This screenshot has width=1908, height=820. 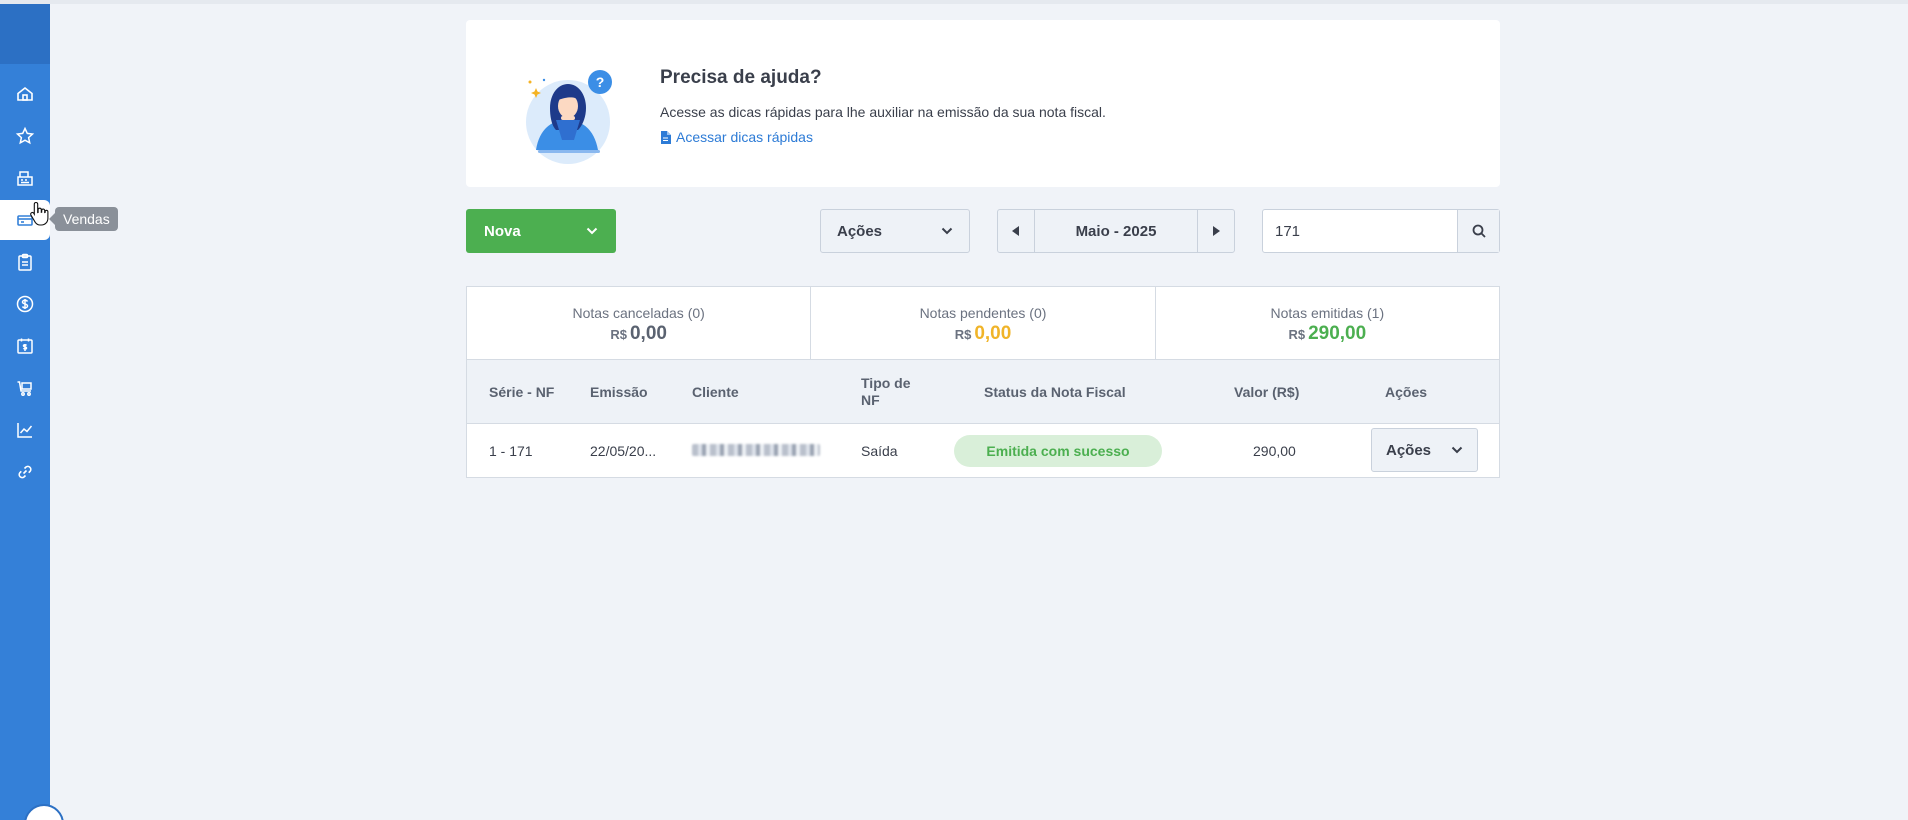 I want to click on previous-month-button, so click(x=1016, y=231).